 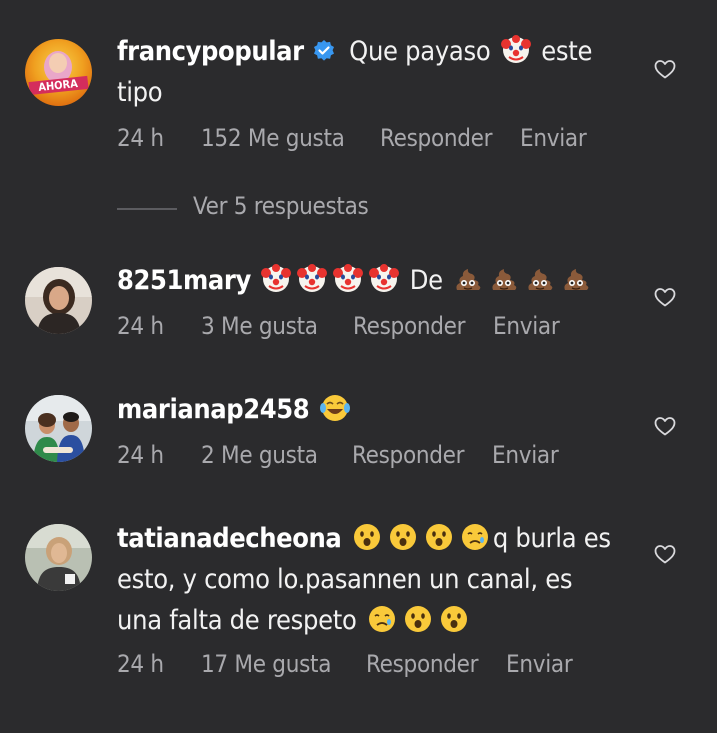 I want to click on comment-text-line: tatianadecheona q burla es, so click(x=367, y=538).